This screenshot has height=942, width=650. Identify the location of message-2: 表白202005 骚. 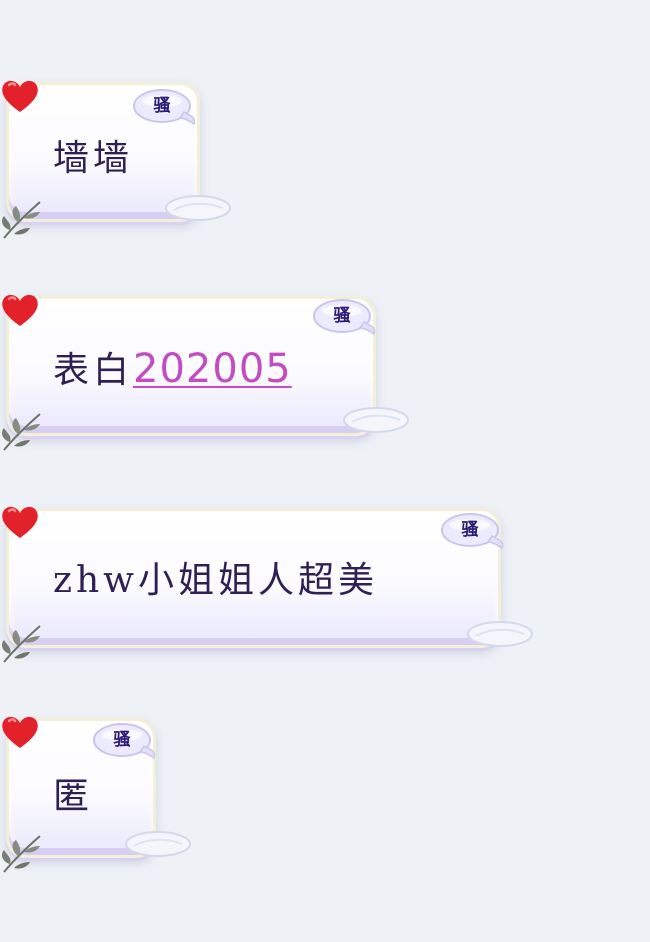
(210, 375).